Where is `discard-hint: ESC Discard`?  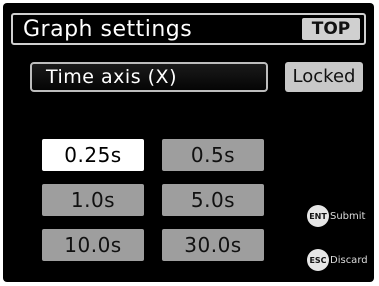 discard-hint: ESC Discard is located at coordinates (337, 260).